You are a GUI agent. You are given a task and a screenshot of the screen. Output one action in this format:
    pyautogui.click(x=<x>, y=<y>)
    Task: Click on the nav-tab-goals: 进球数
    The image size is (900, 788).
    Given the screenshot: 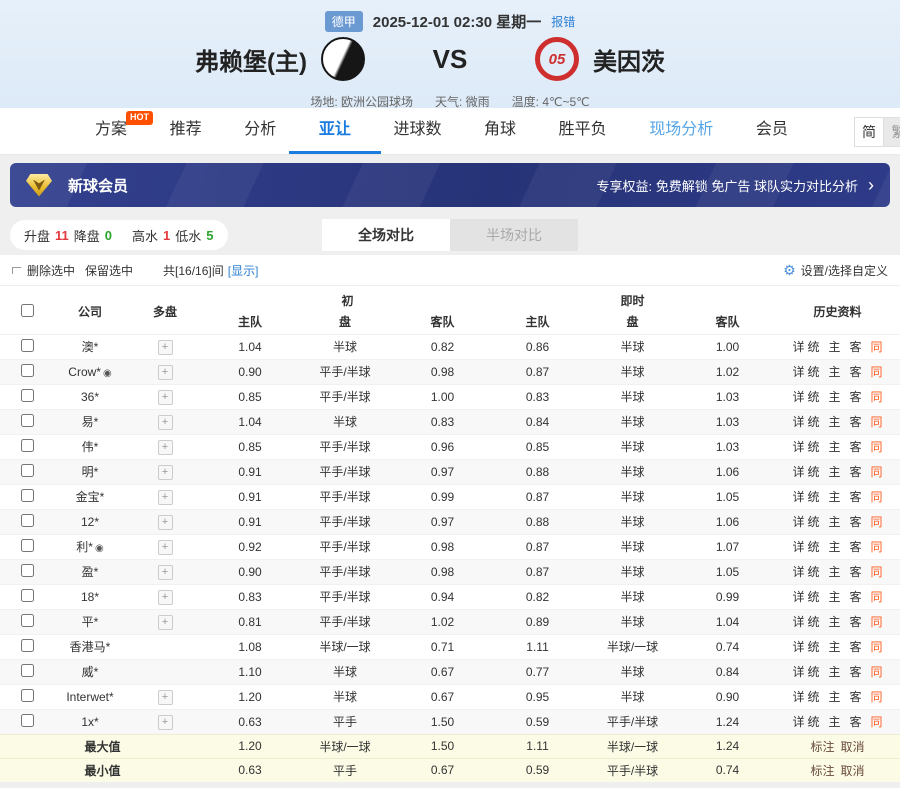 What is the action you would take?
    pyautogui.click(x=417, y=131)
    